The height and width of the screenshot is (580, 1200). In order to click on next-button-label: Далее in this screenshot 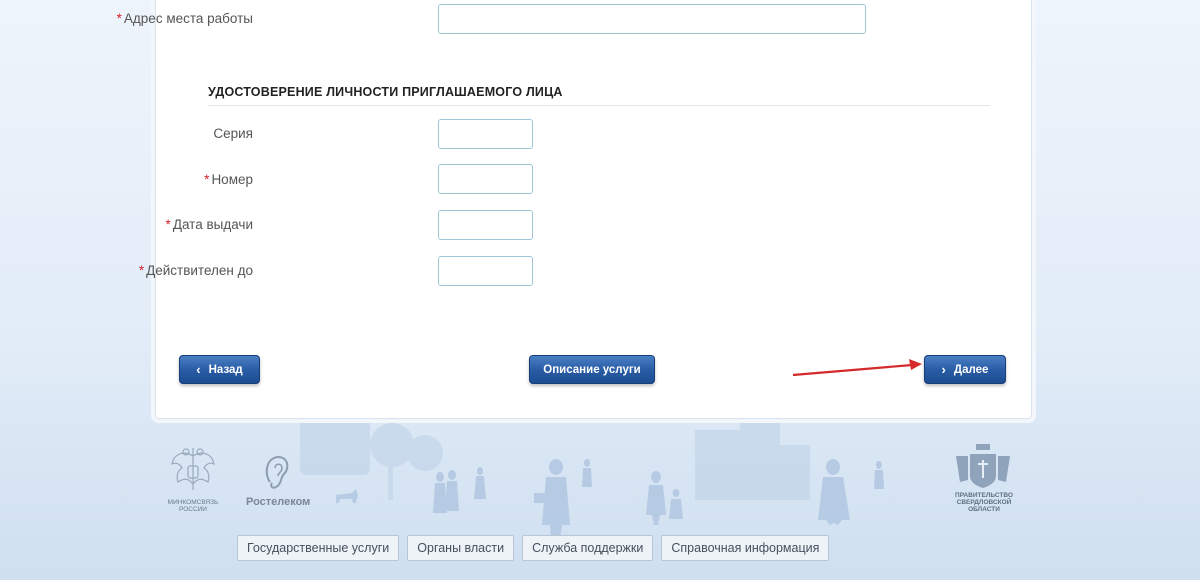, I will do `click(971, 369)`.